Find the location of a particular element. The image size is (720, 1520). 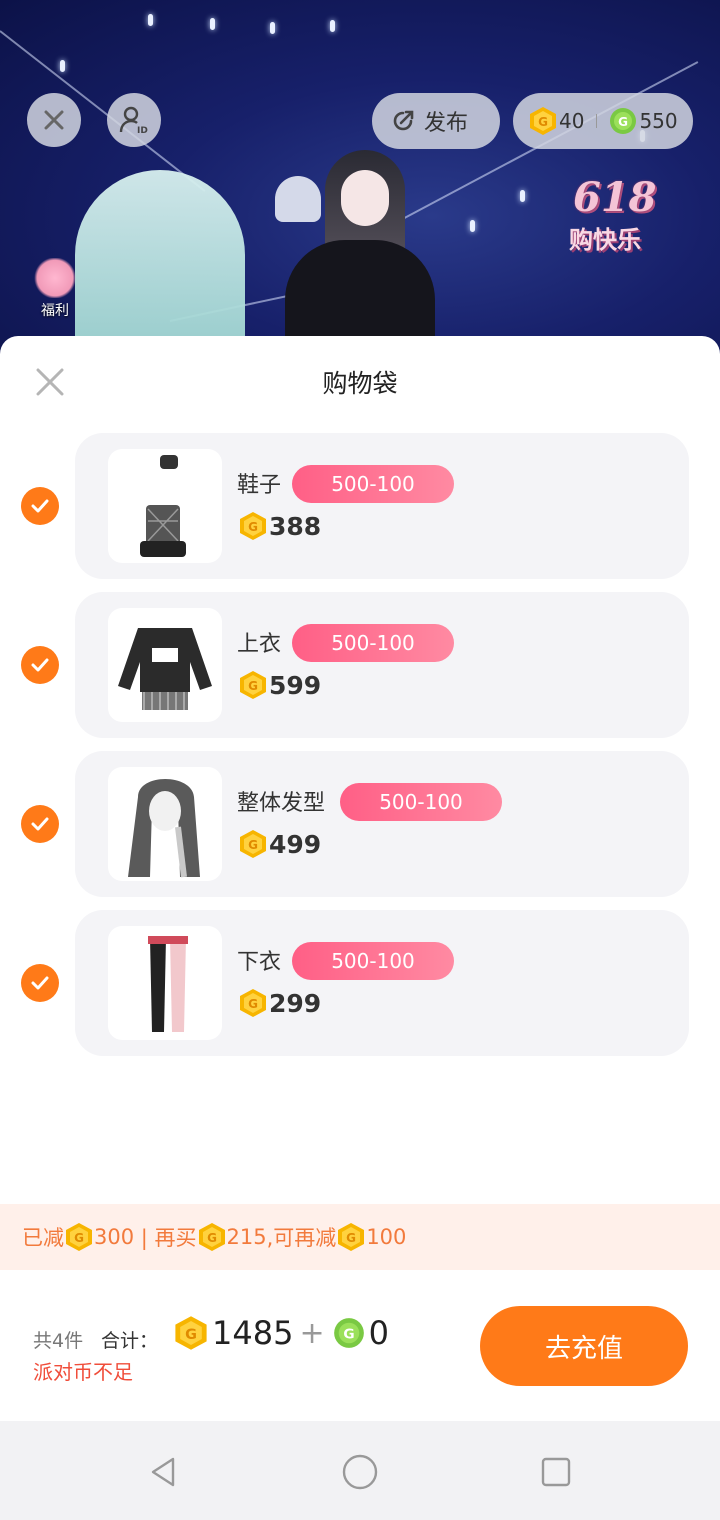

item-name: 整体发型 is located at coordinates (281, 803).